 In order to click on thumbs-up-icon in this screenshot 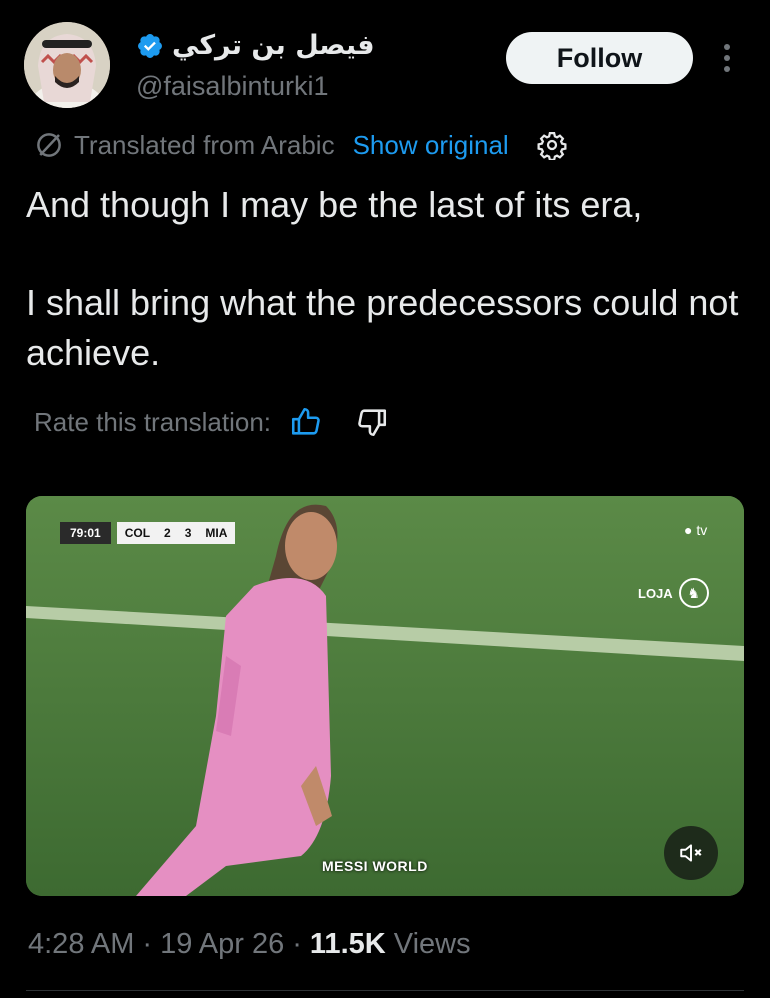, I will do `click(306, 422)`.